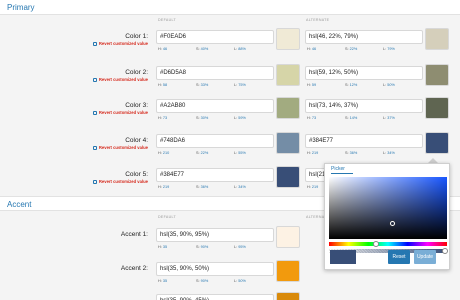 This screenshot has width=460, height=300. Describe the element at coordinates (318, 20) in the screenshot. I see `alternate-column-header: ALTERNATE` at that location.